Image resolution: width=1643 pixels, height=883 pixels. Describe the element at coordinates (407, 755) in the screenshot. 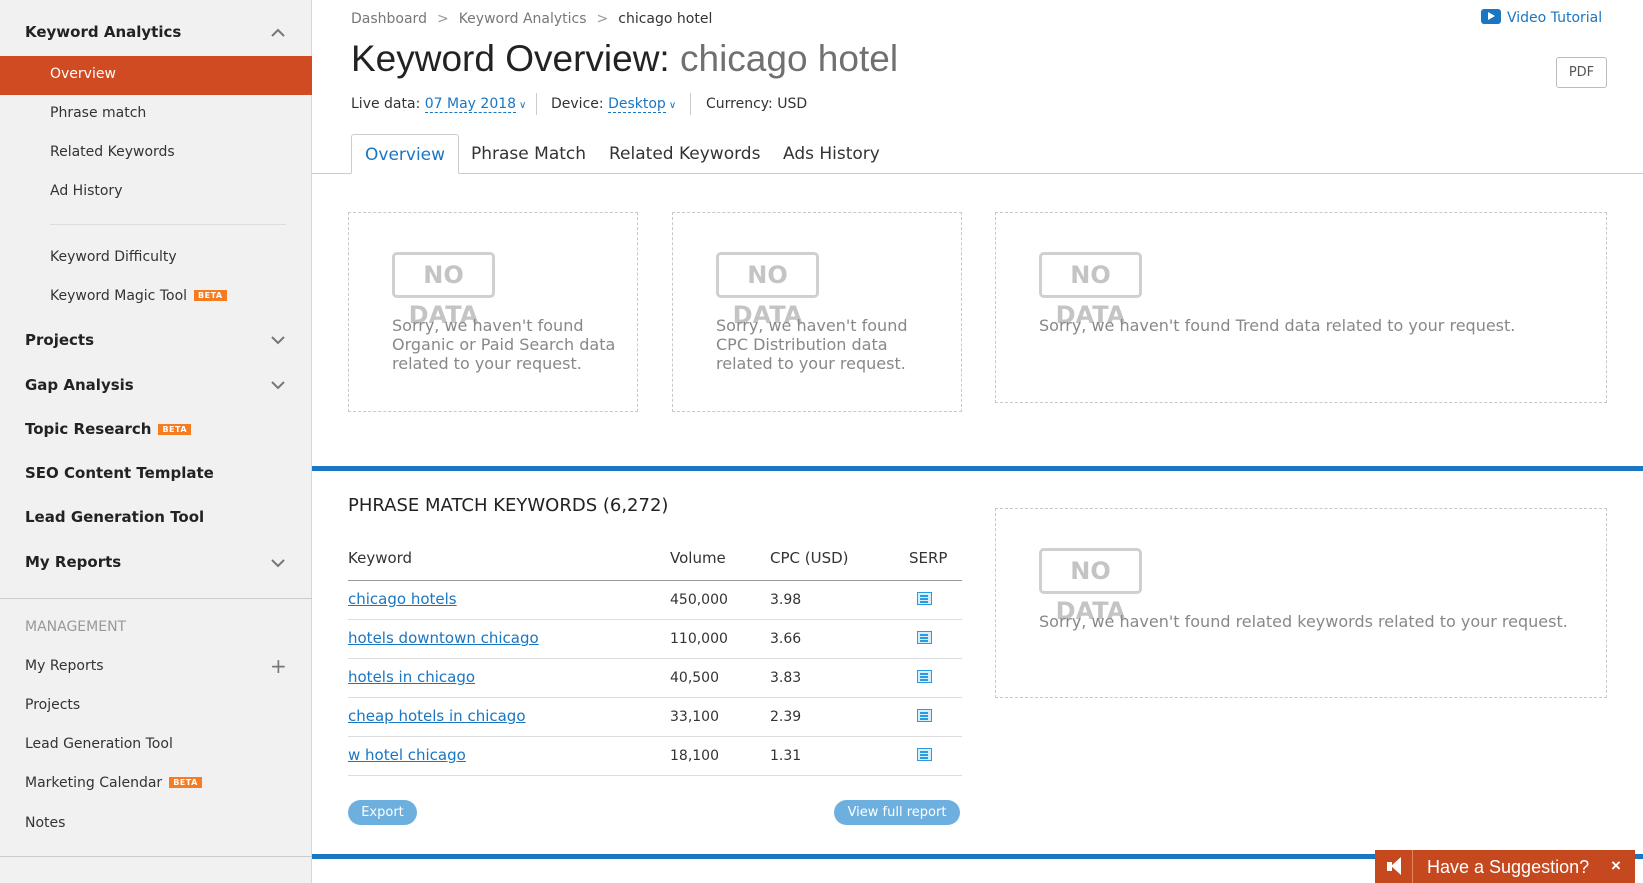

I see `keyword-link: w hotel chicago` at that location.